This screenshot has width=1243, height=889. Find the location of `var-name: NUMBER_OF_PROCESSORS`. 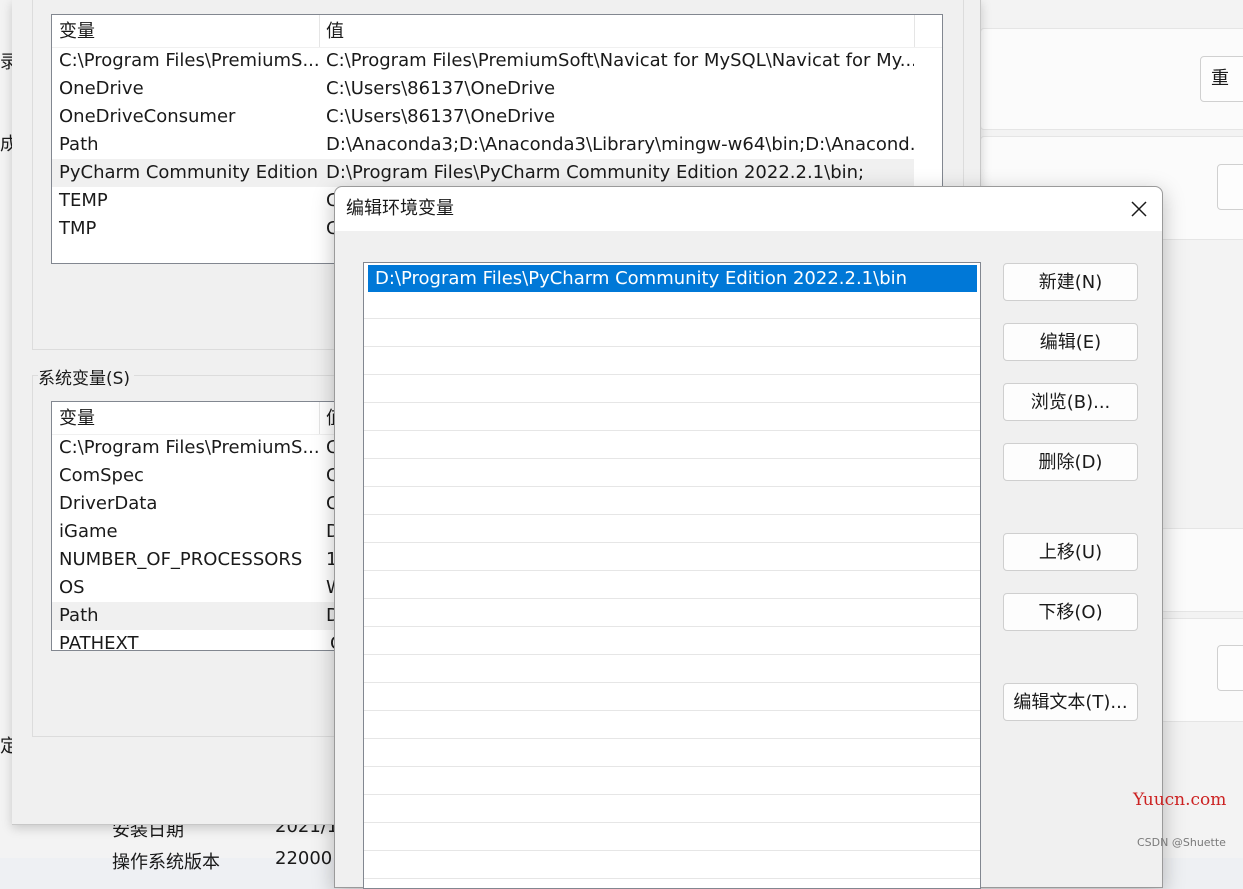

var-name: NUMBER_OF_PROCESSORS is located at coordinates (181, 559).